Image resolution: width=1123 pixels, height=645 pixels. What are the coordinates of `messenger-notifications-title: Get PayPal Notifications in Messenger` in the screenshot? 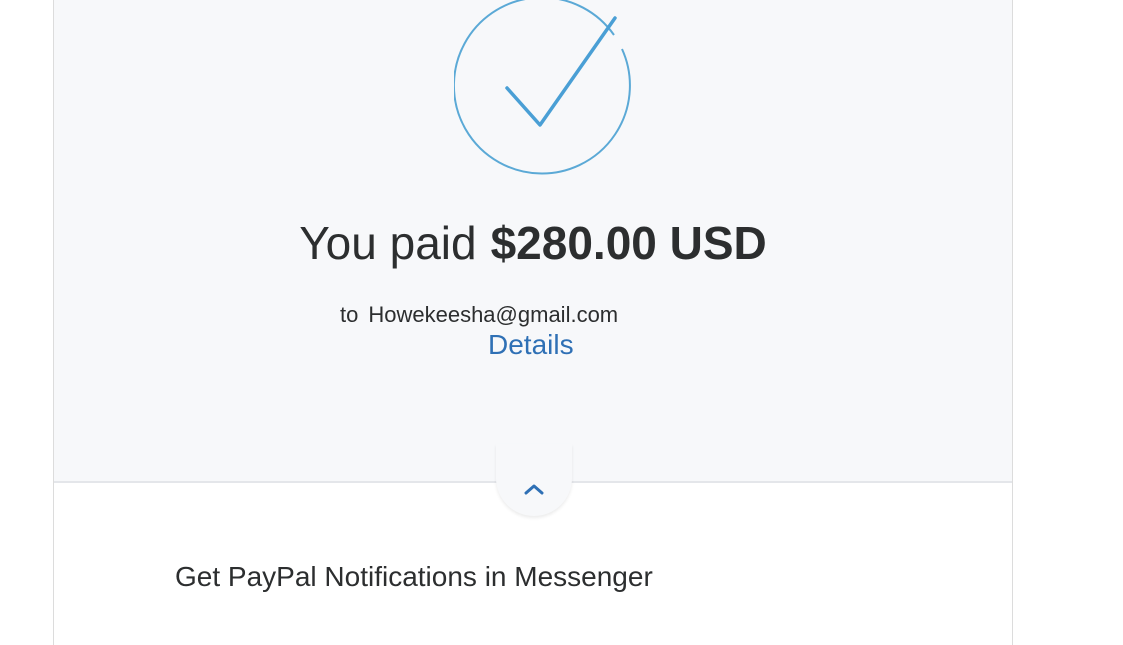 It's located at (414, 576).